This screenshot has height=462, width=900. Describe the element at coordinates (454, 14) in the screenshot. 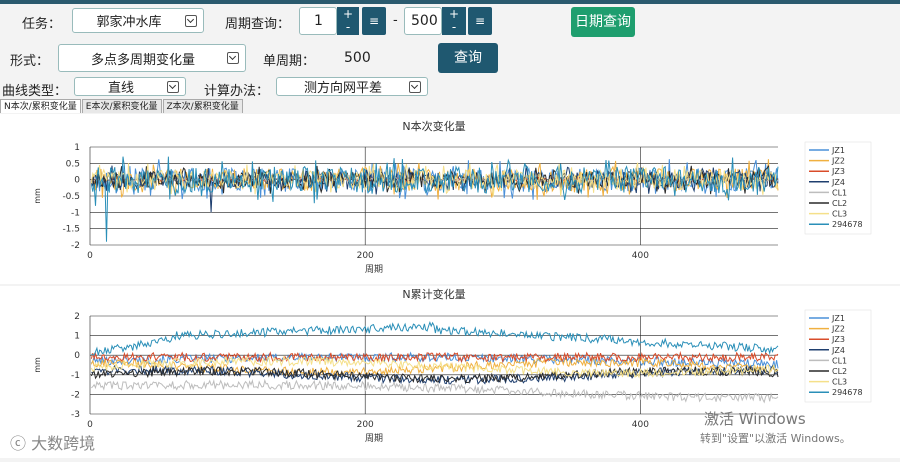

I see `period-to-increment-button: +` at that location.